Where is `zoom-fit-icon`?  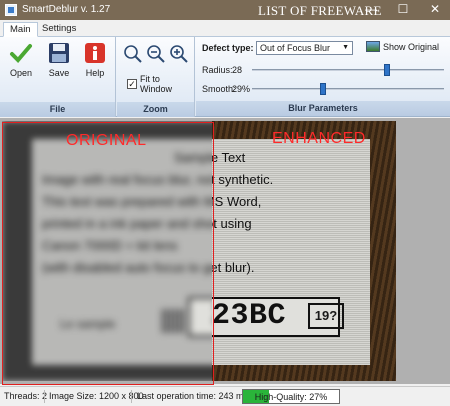
zoom-fit-icon is located at coordinates (133, 54).